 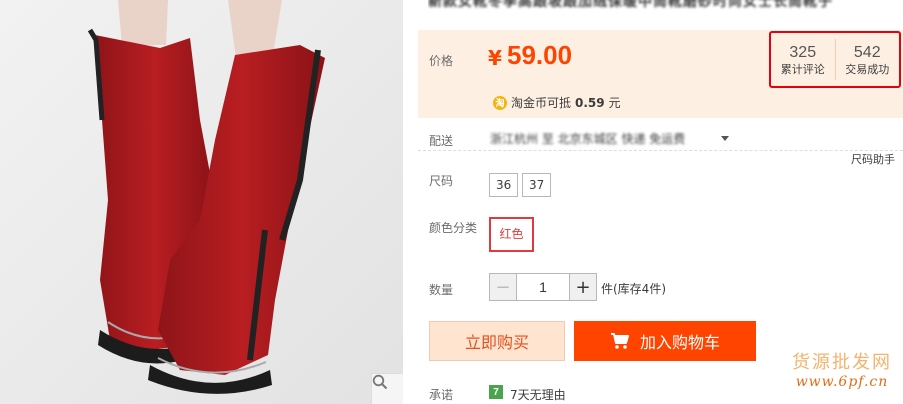 I want to click on site-watermark: 货源批发网 www.6pf.cn, so click(x=842, y=369).